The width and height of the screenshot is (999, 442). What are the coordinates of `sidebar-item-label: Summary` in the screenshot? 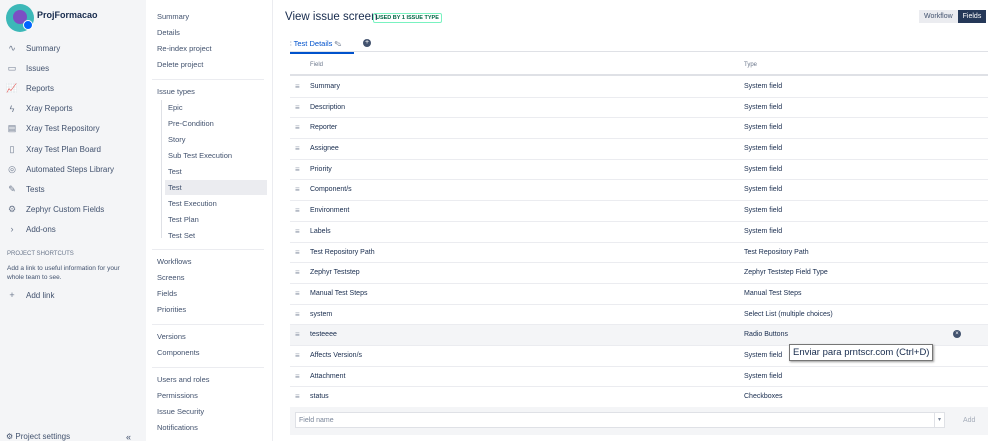 It's located at (43, 48).